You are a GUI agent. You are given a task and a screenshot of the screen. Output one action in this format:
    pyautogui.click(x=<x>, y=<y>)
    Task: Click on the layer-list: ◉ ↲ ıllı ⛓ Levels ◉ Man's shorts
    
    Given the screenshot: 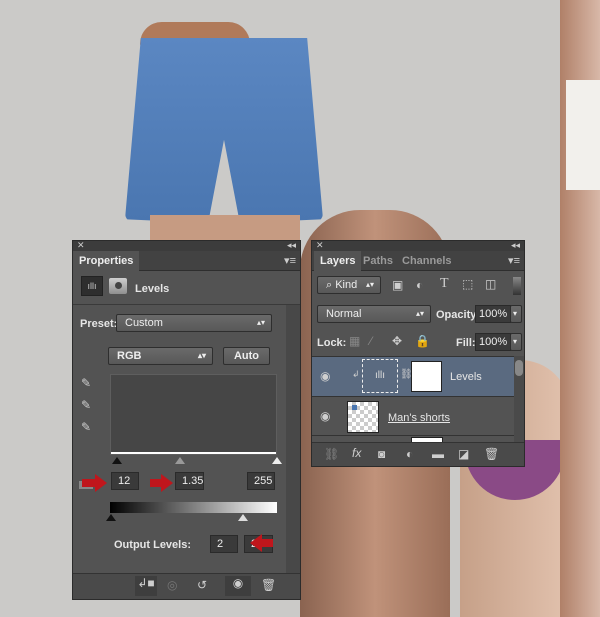 What is the action you would take?
    pyautogui.click(x=413, y=400)
    